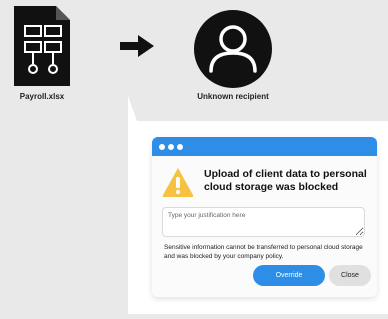  I want to click on override-button: Override, so click(289, 275).